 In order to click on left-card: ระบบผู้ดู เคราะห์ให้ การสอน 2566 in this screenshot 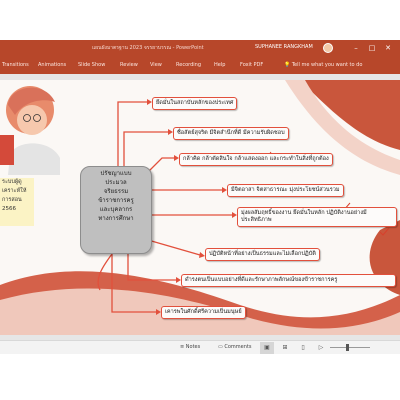, I will do `click(17, 202)`.